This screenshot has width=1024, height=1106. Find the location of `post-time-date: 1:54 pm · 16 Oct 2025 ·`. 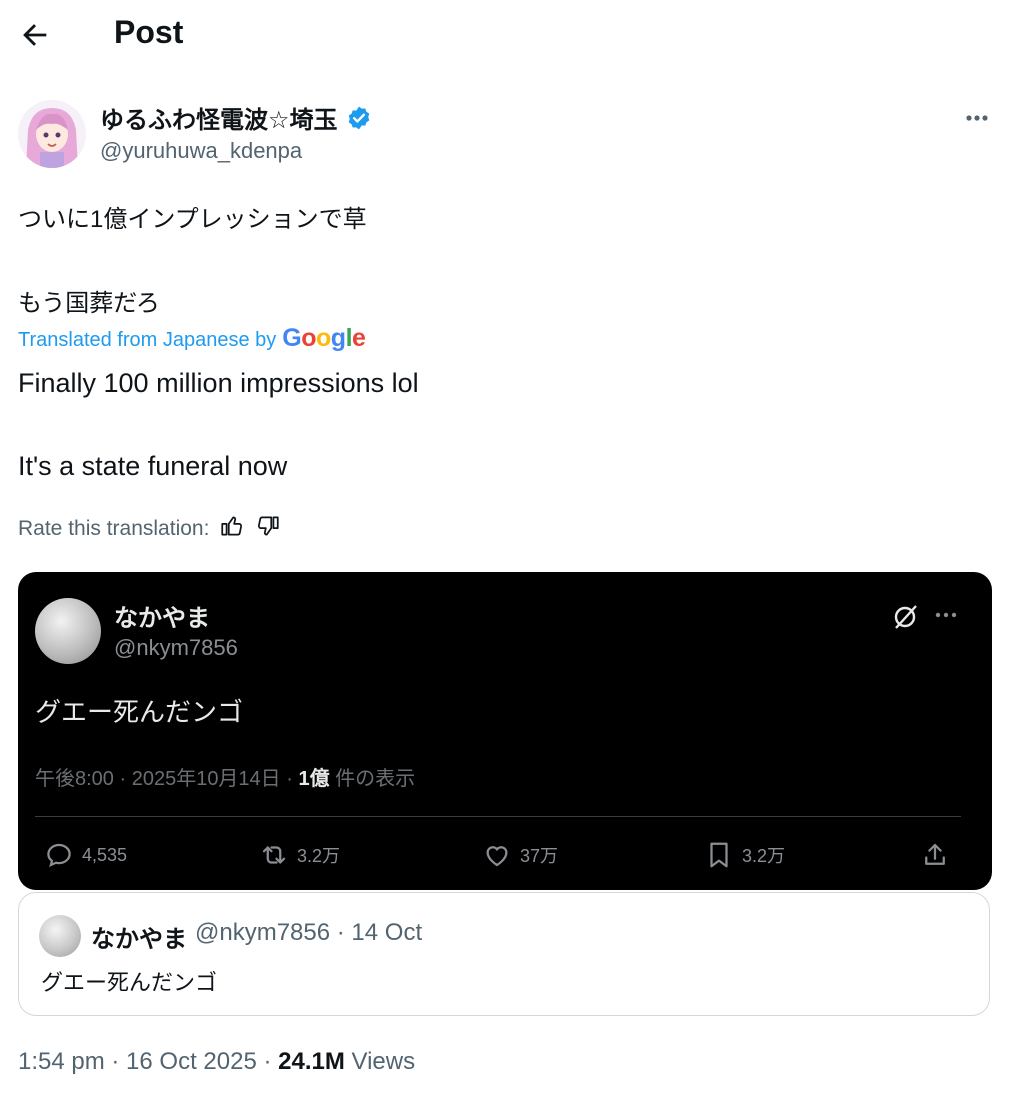

post-time-date: 1:54 pm · 16 Oct 2025 · is located at coordinates (148, 1061).